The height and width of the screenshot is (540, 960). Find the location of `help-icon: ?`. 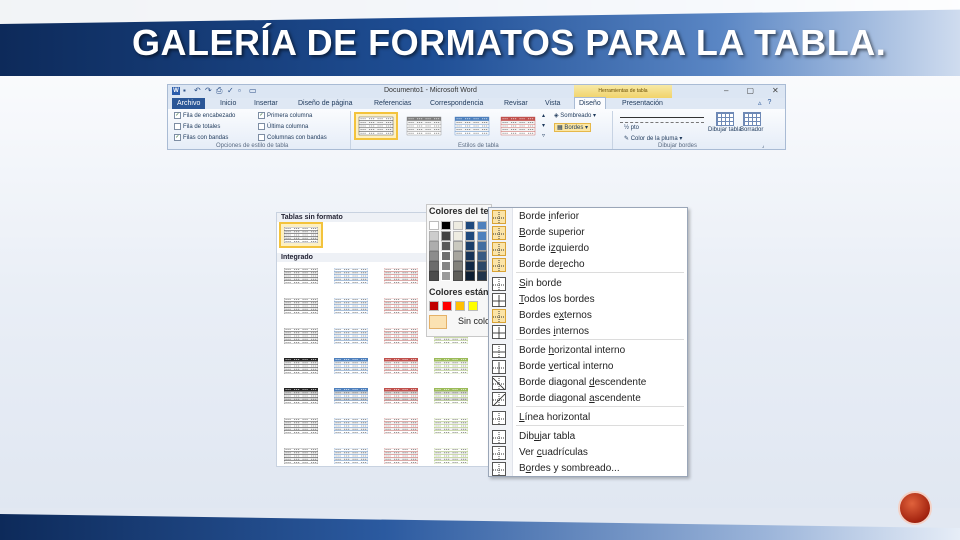

help-icon: ? is located at coordinates (770, 103).